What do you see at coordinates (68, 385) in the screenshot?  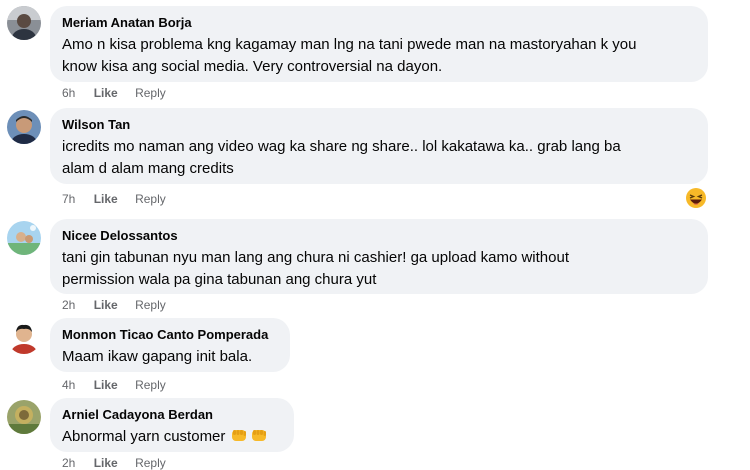 I see `comment-time: 4h` at bounding box center [68, 385].